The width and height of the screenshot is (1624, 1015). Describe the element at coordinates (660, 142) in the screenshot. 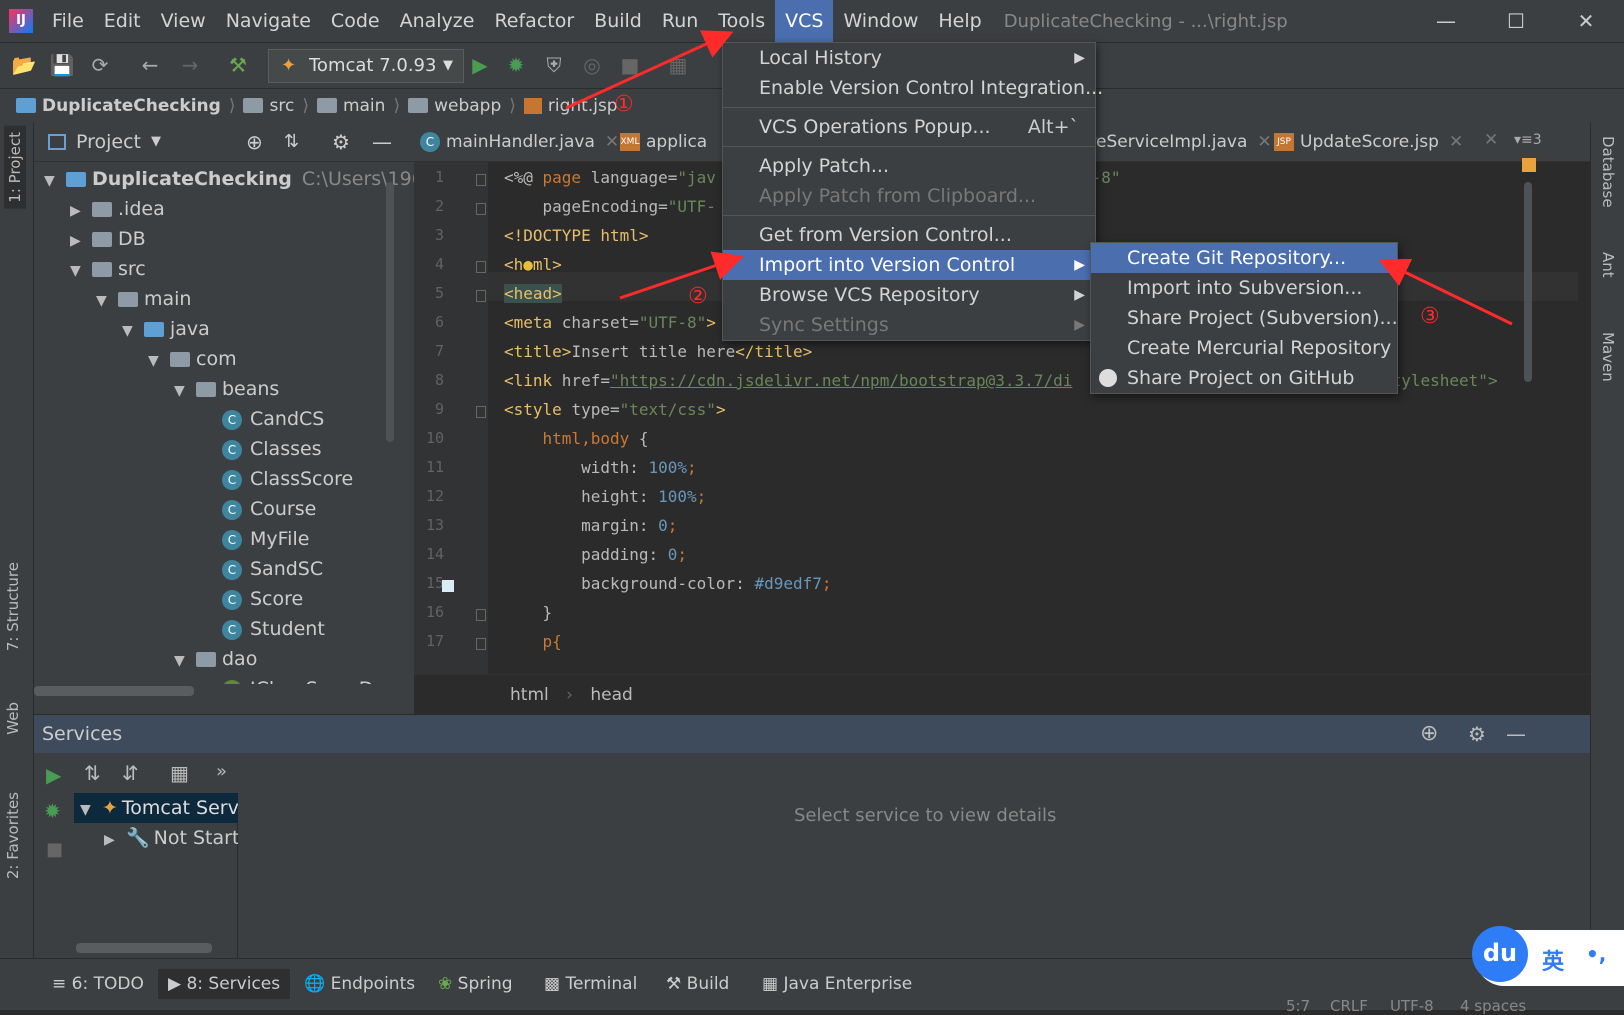

I see `editor-tab: XML applica` at that location.